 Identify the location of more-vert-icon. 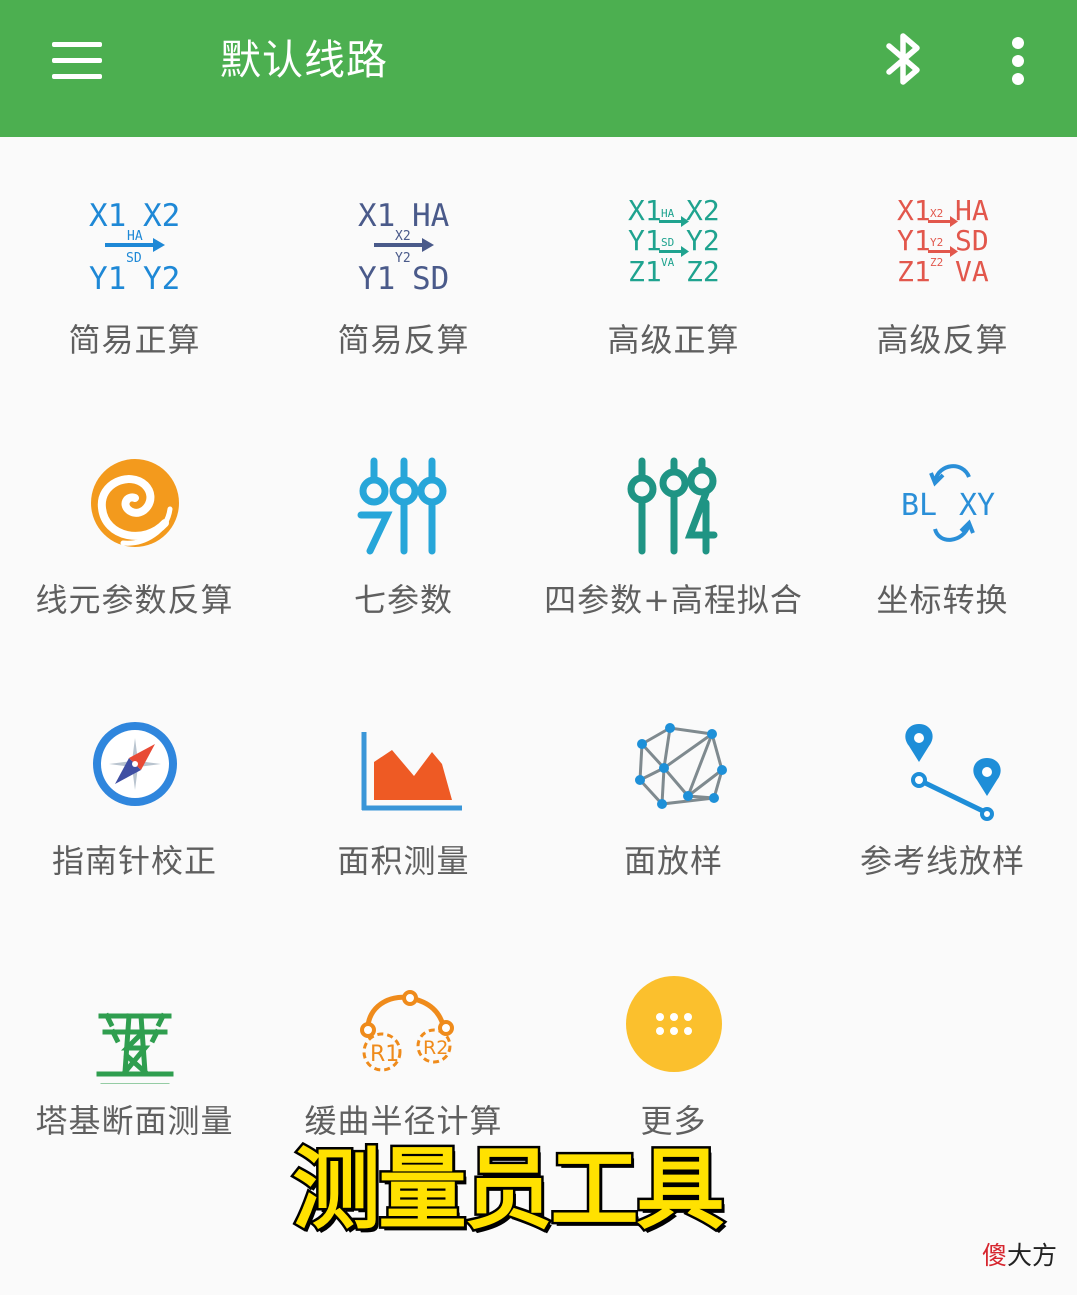
(1018, 61).